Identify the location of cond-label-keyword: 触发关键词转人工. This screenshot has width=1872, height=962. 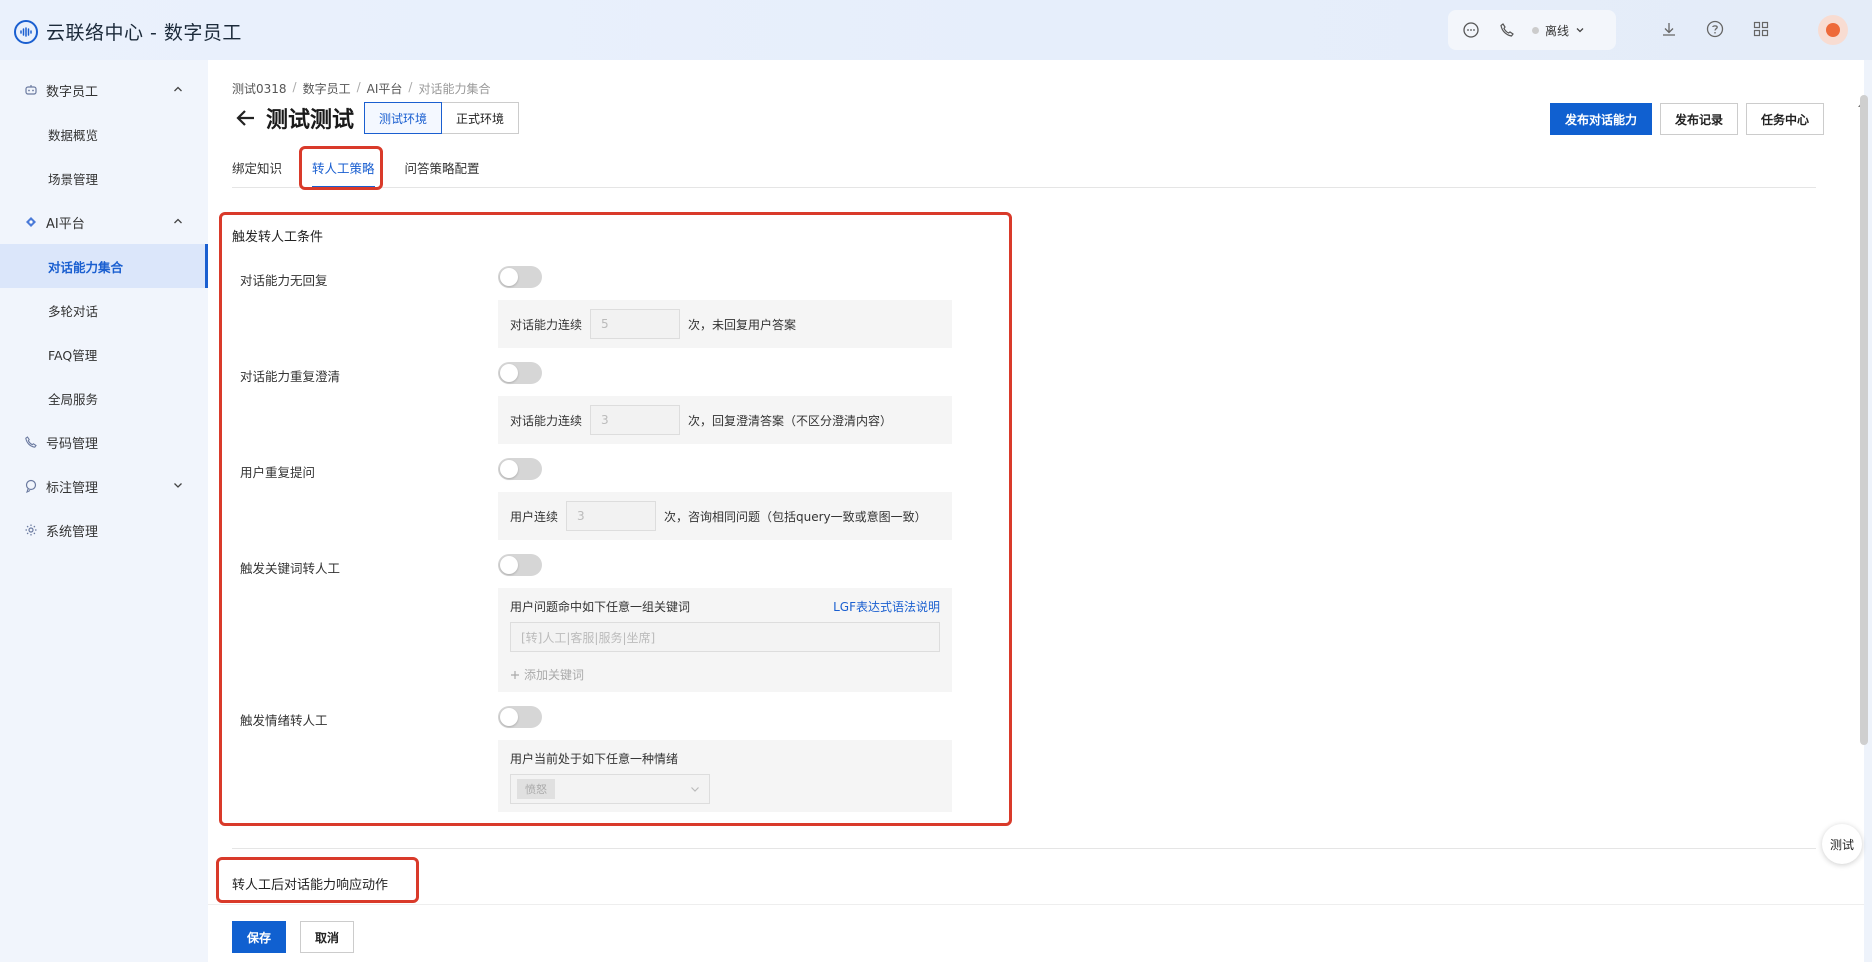
(290, 568).